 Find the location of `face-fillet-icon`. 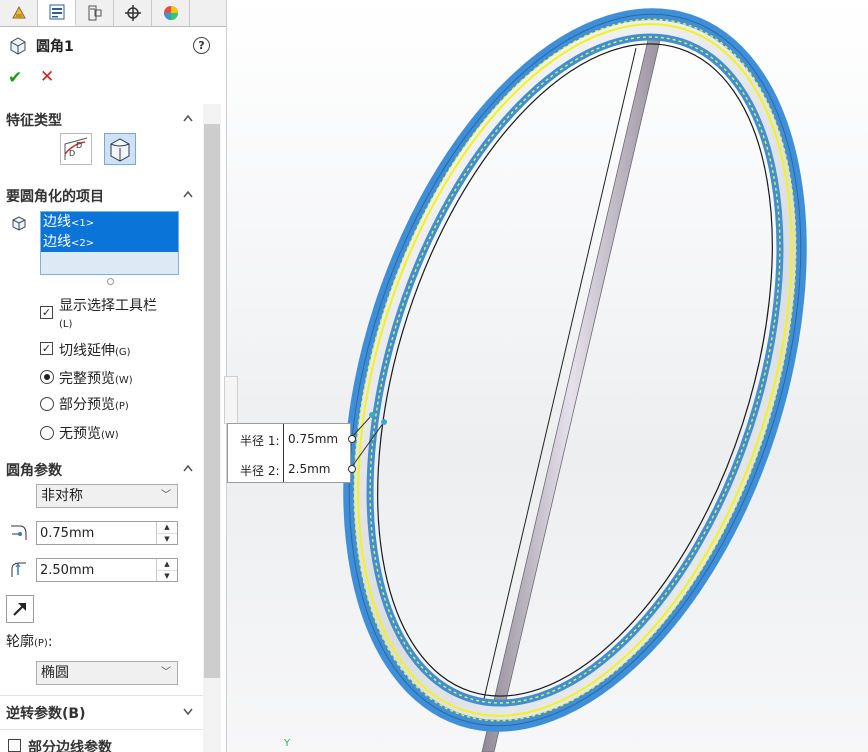

face-fillet-icon is located at coordinates (120, 150).